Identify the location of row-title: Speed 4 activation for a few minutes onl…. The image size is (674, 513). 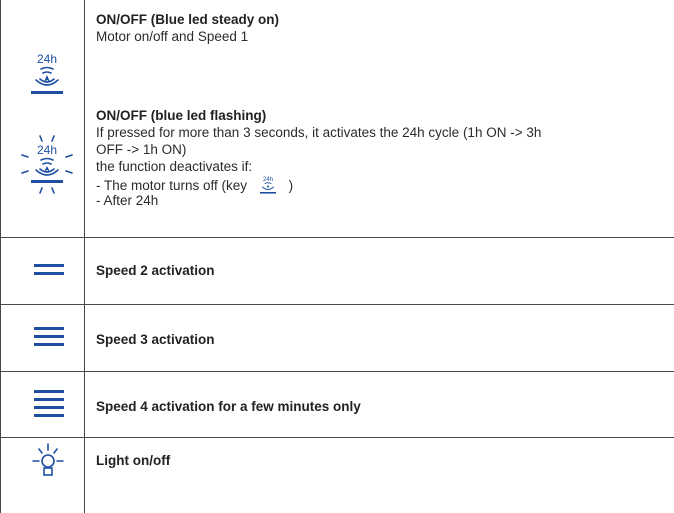
(228, 406).